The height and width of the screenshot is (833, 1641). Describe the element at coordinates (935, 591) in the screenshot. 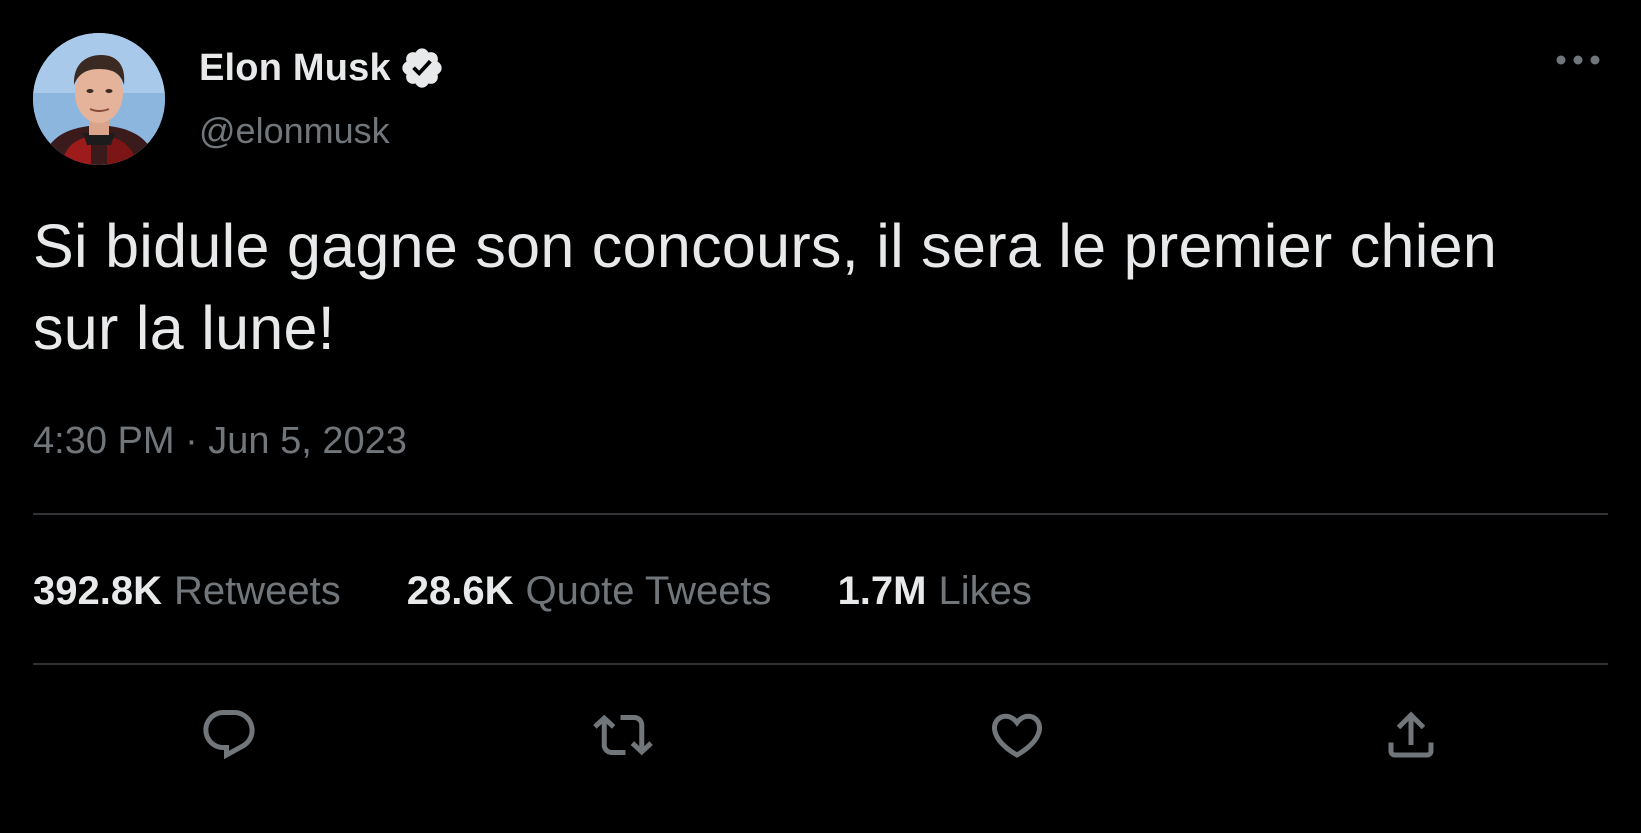

I see `likes-stat: 1.7M Likes` at that location.